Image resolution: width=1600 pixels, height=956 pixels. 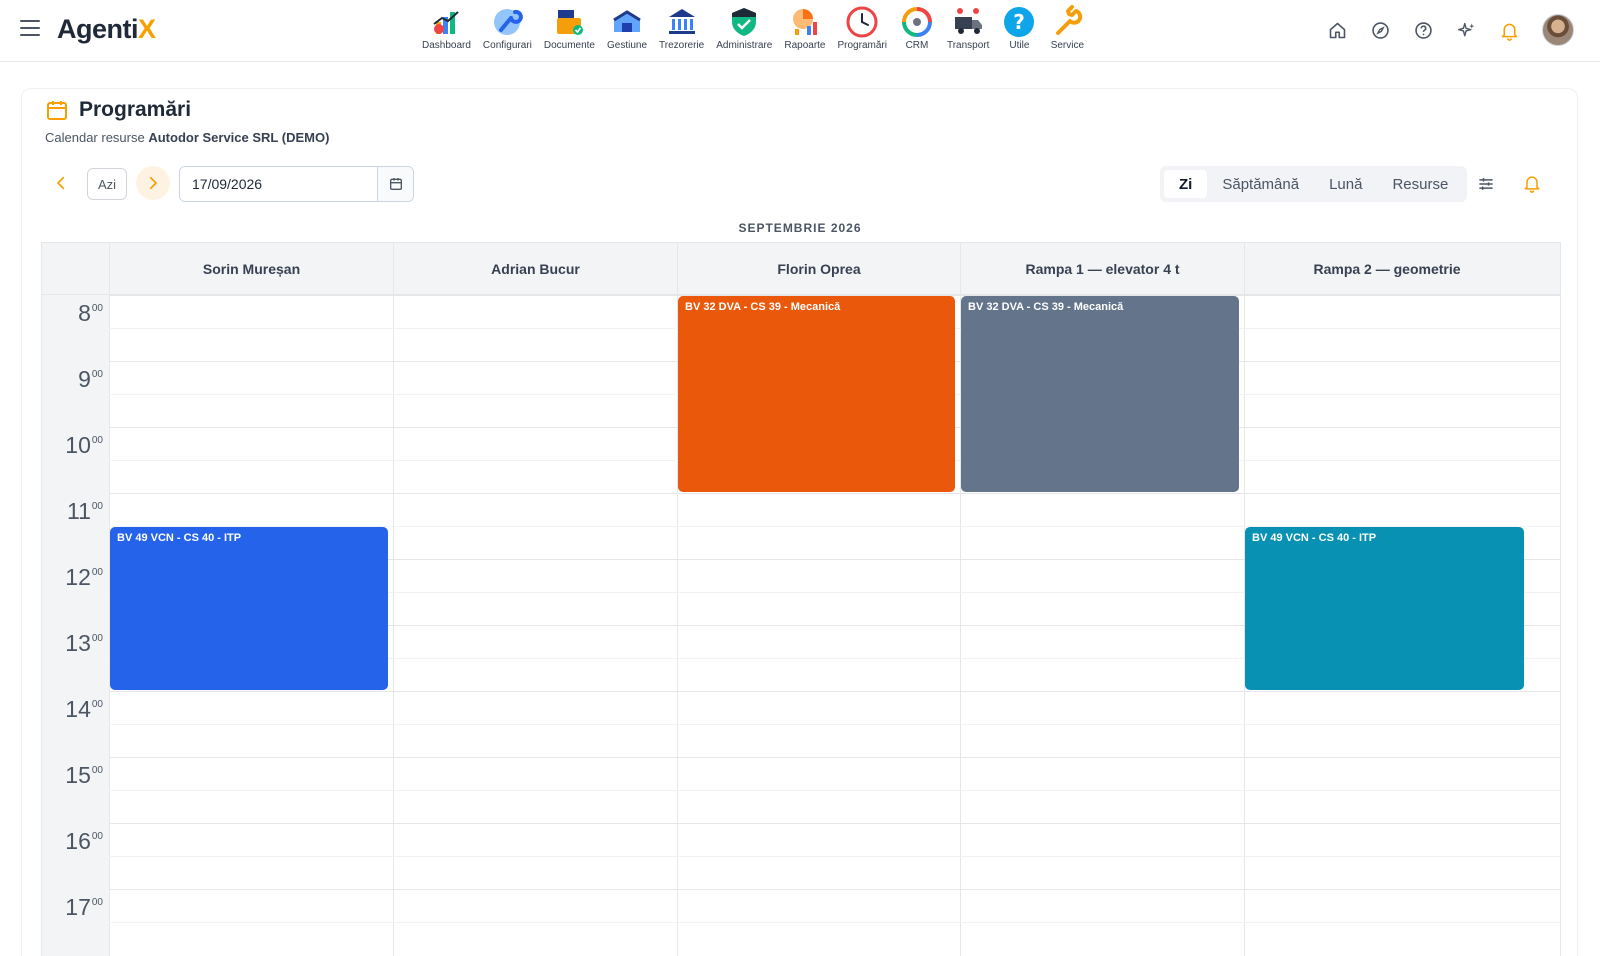 What do you see at coordinates (1069, 20) in the screenshot?
I see `wrench-icon` at bounding box center [1069, 20].